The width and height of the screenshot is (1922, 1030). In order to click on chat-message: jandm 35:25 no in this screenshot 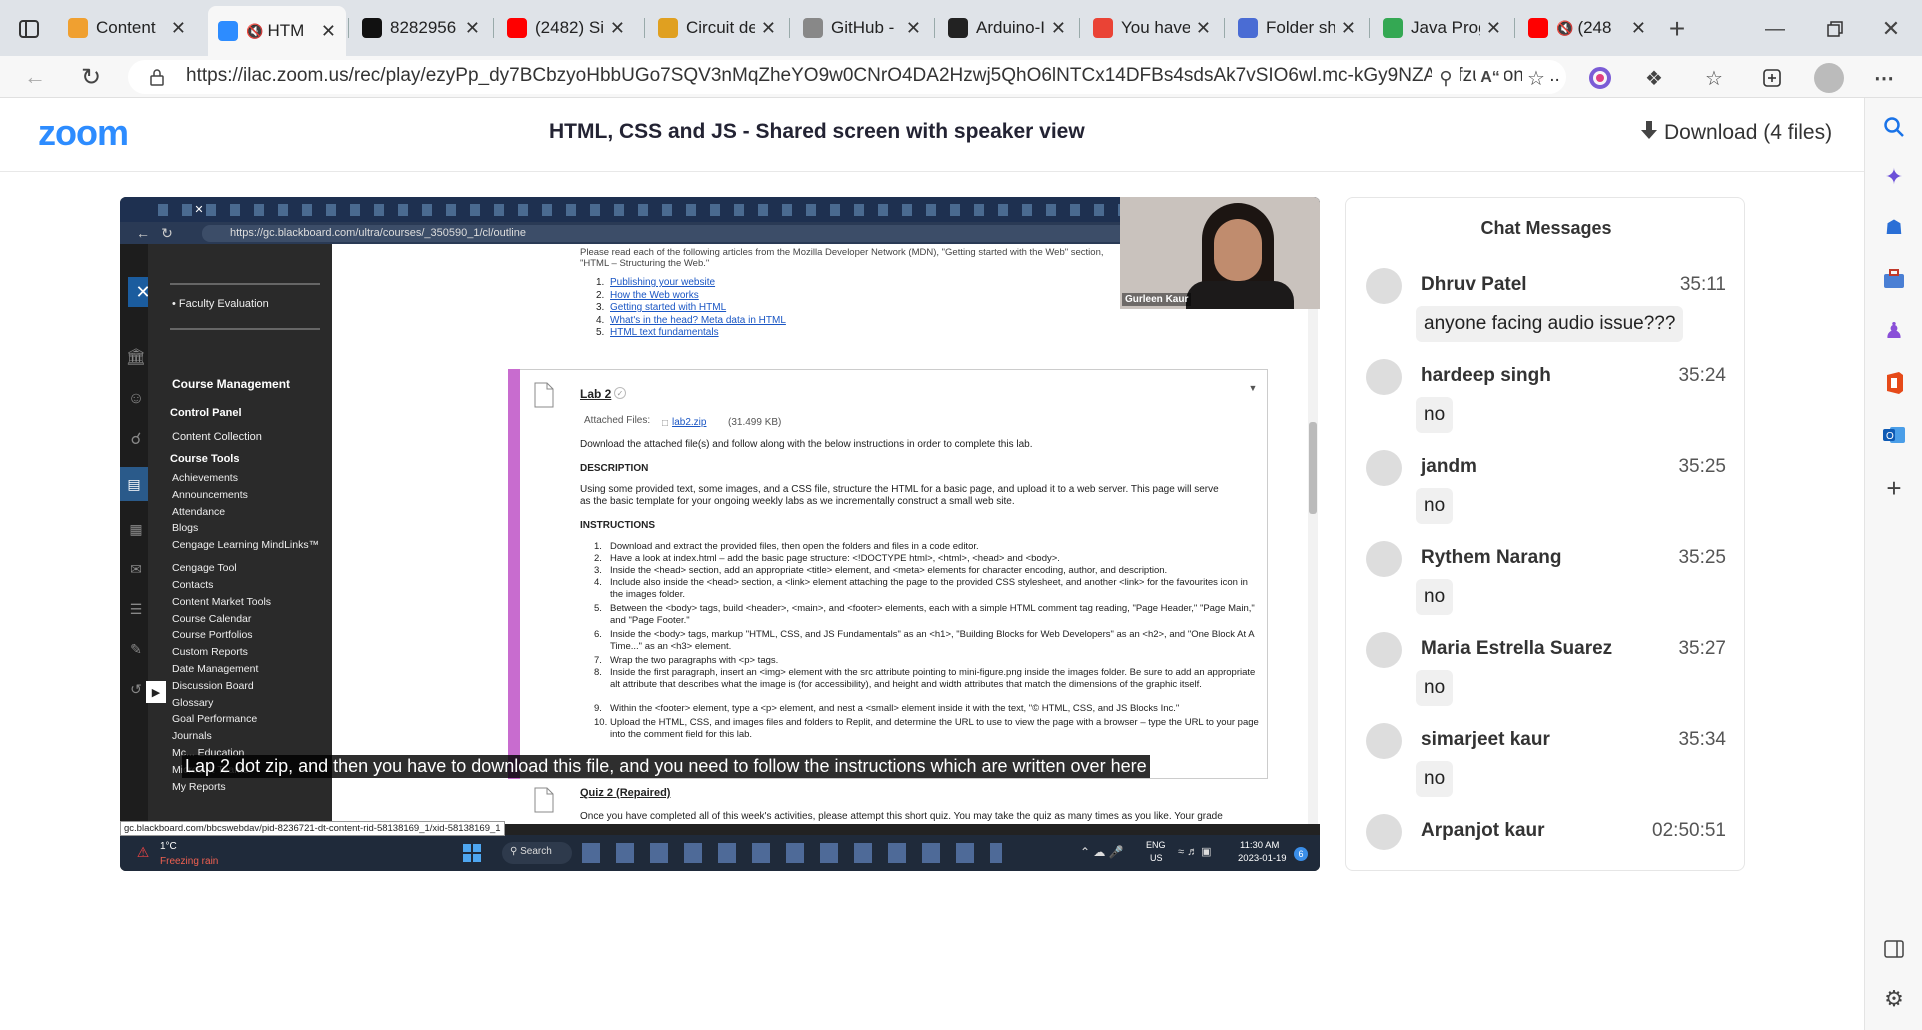, I will do `click(1546, 490)`.